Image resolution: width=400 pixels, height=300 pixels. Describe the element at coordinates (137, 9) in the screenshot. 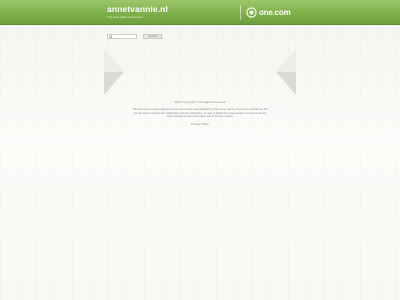

I see `site-title: annetvannie.nl` at that location.